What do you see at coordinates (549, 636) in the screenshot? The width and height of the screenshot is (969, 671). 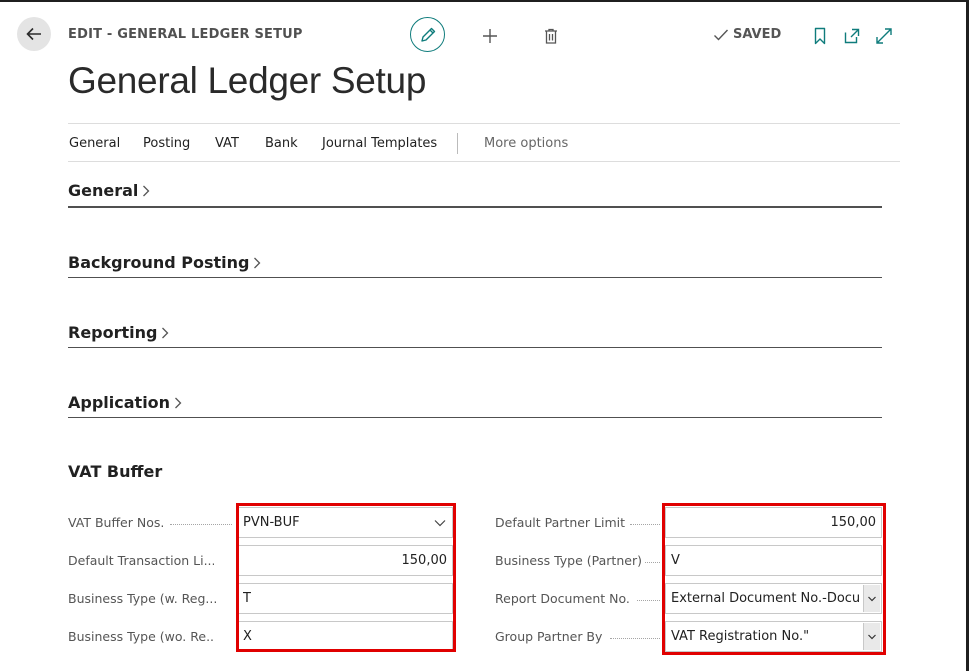 I see `field-label-group-partner-by: Group Partner By` at bounding box center [549, 636].